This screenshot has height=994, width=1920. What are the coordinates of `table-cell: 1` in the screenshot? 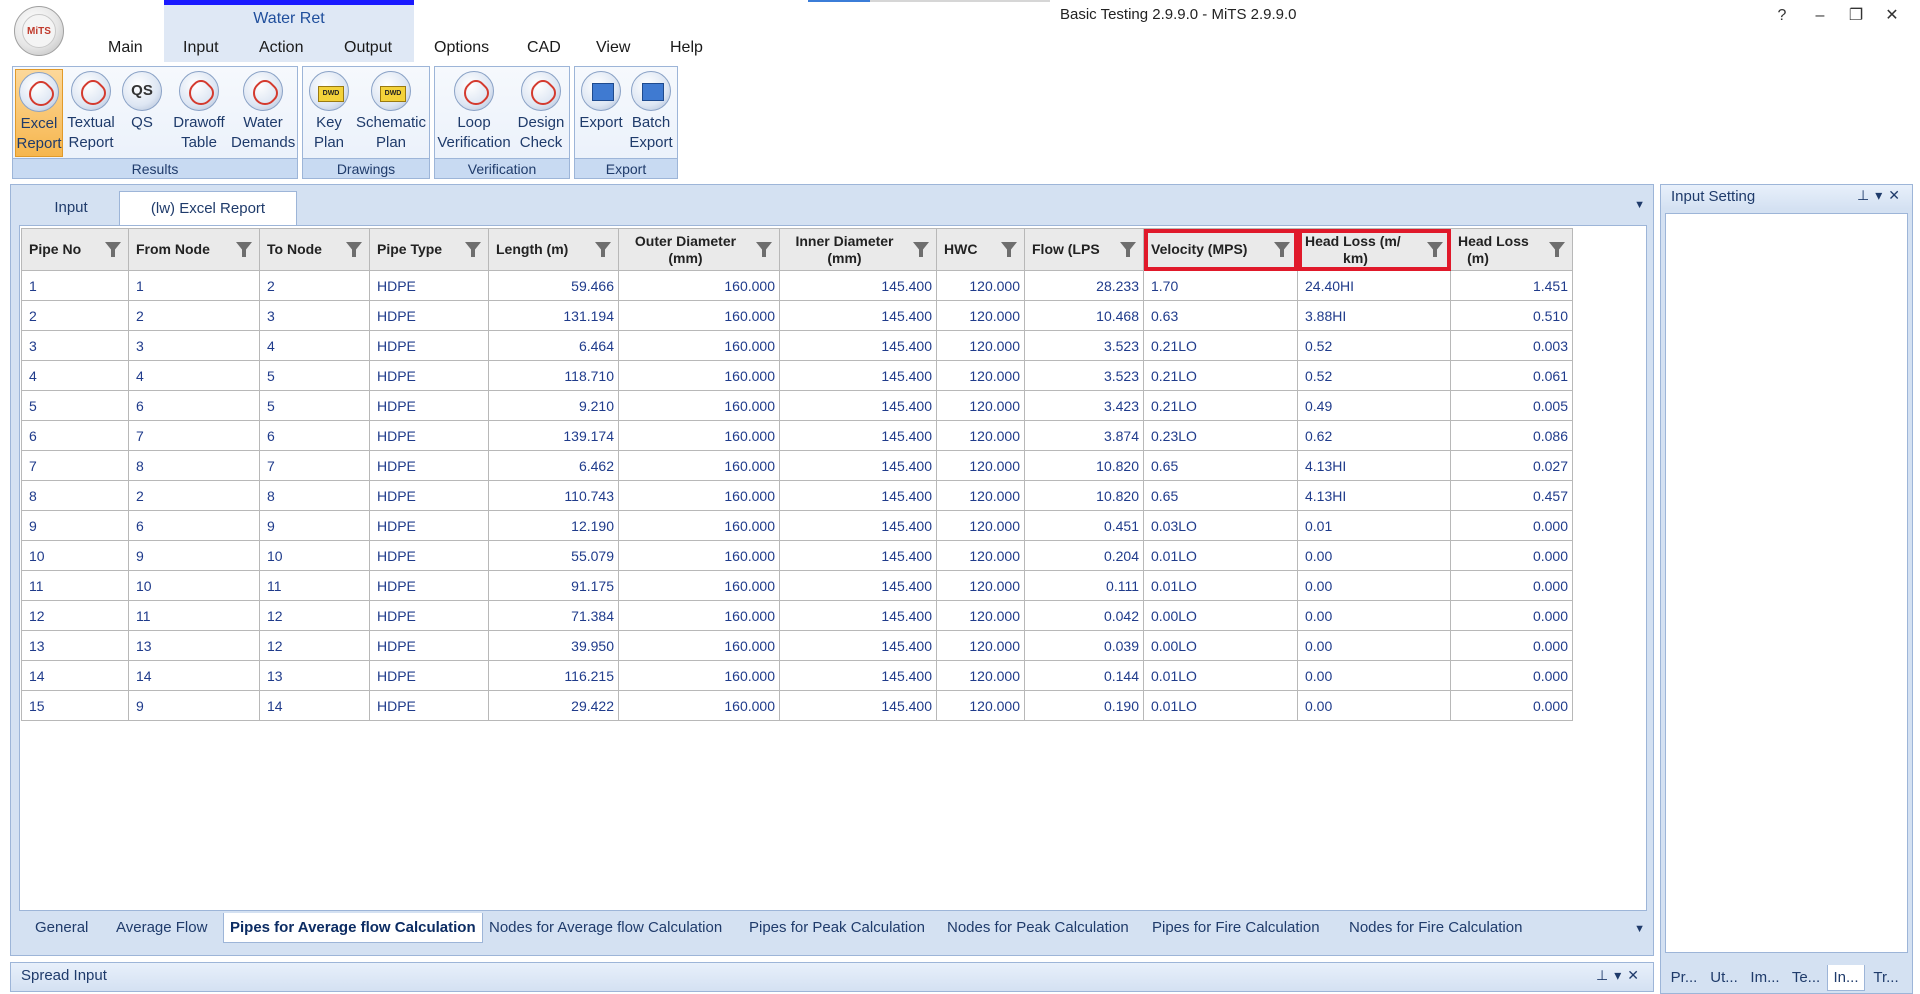 It's located at (75, 285).